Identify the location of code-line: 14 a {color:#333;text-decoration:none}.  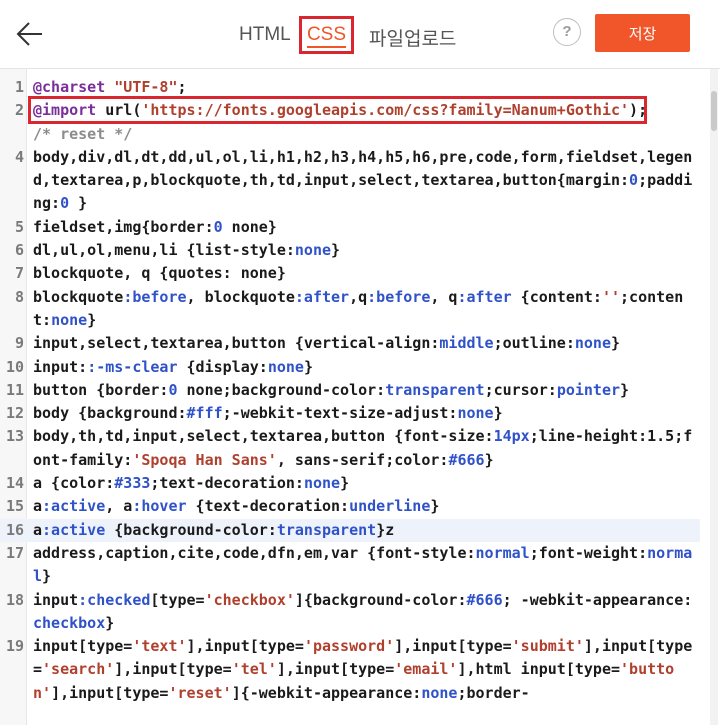
(350, 483).